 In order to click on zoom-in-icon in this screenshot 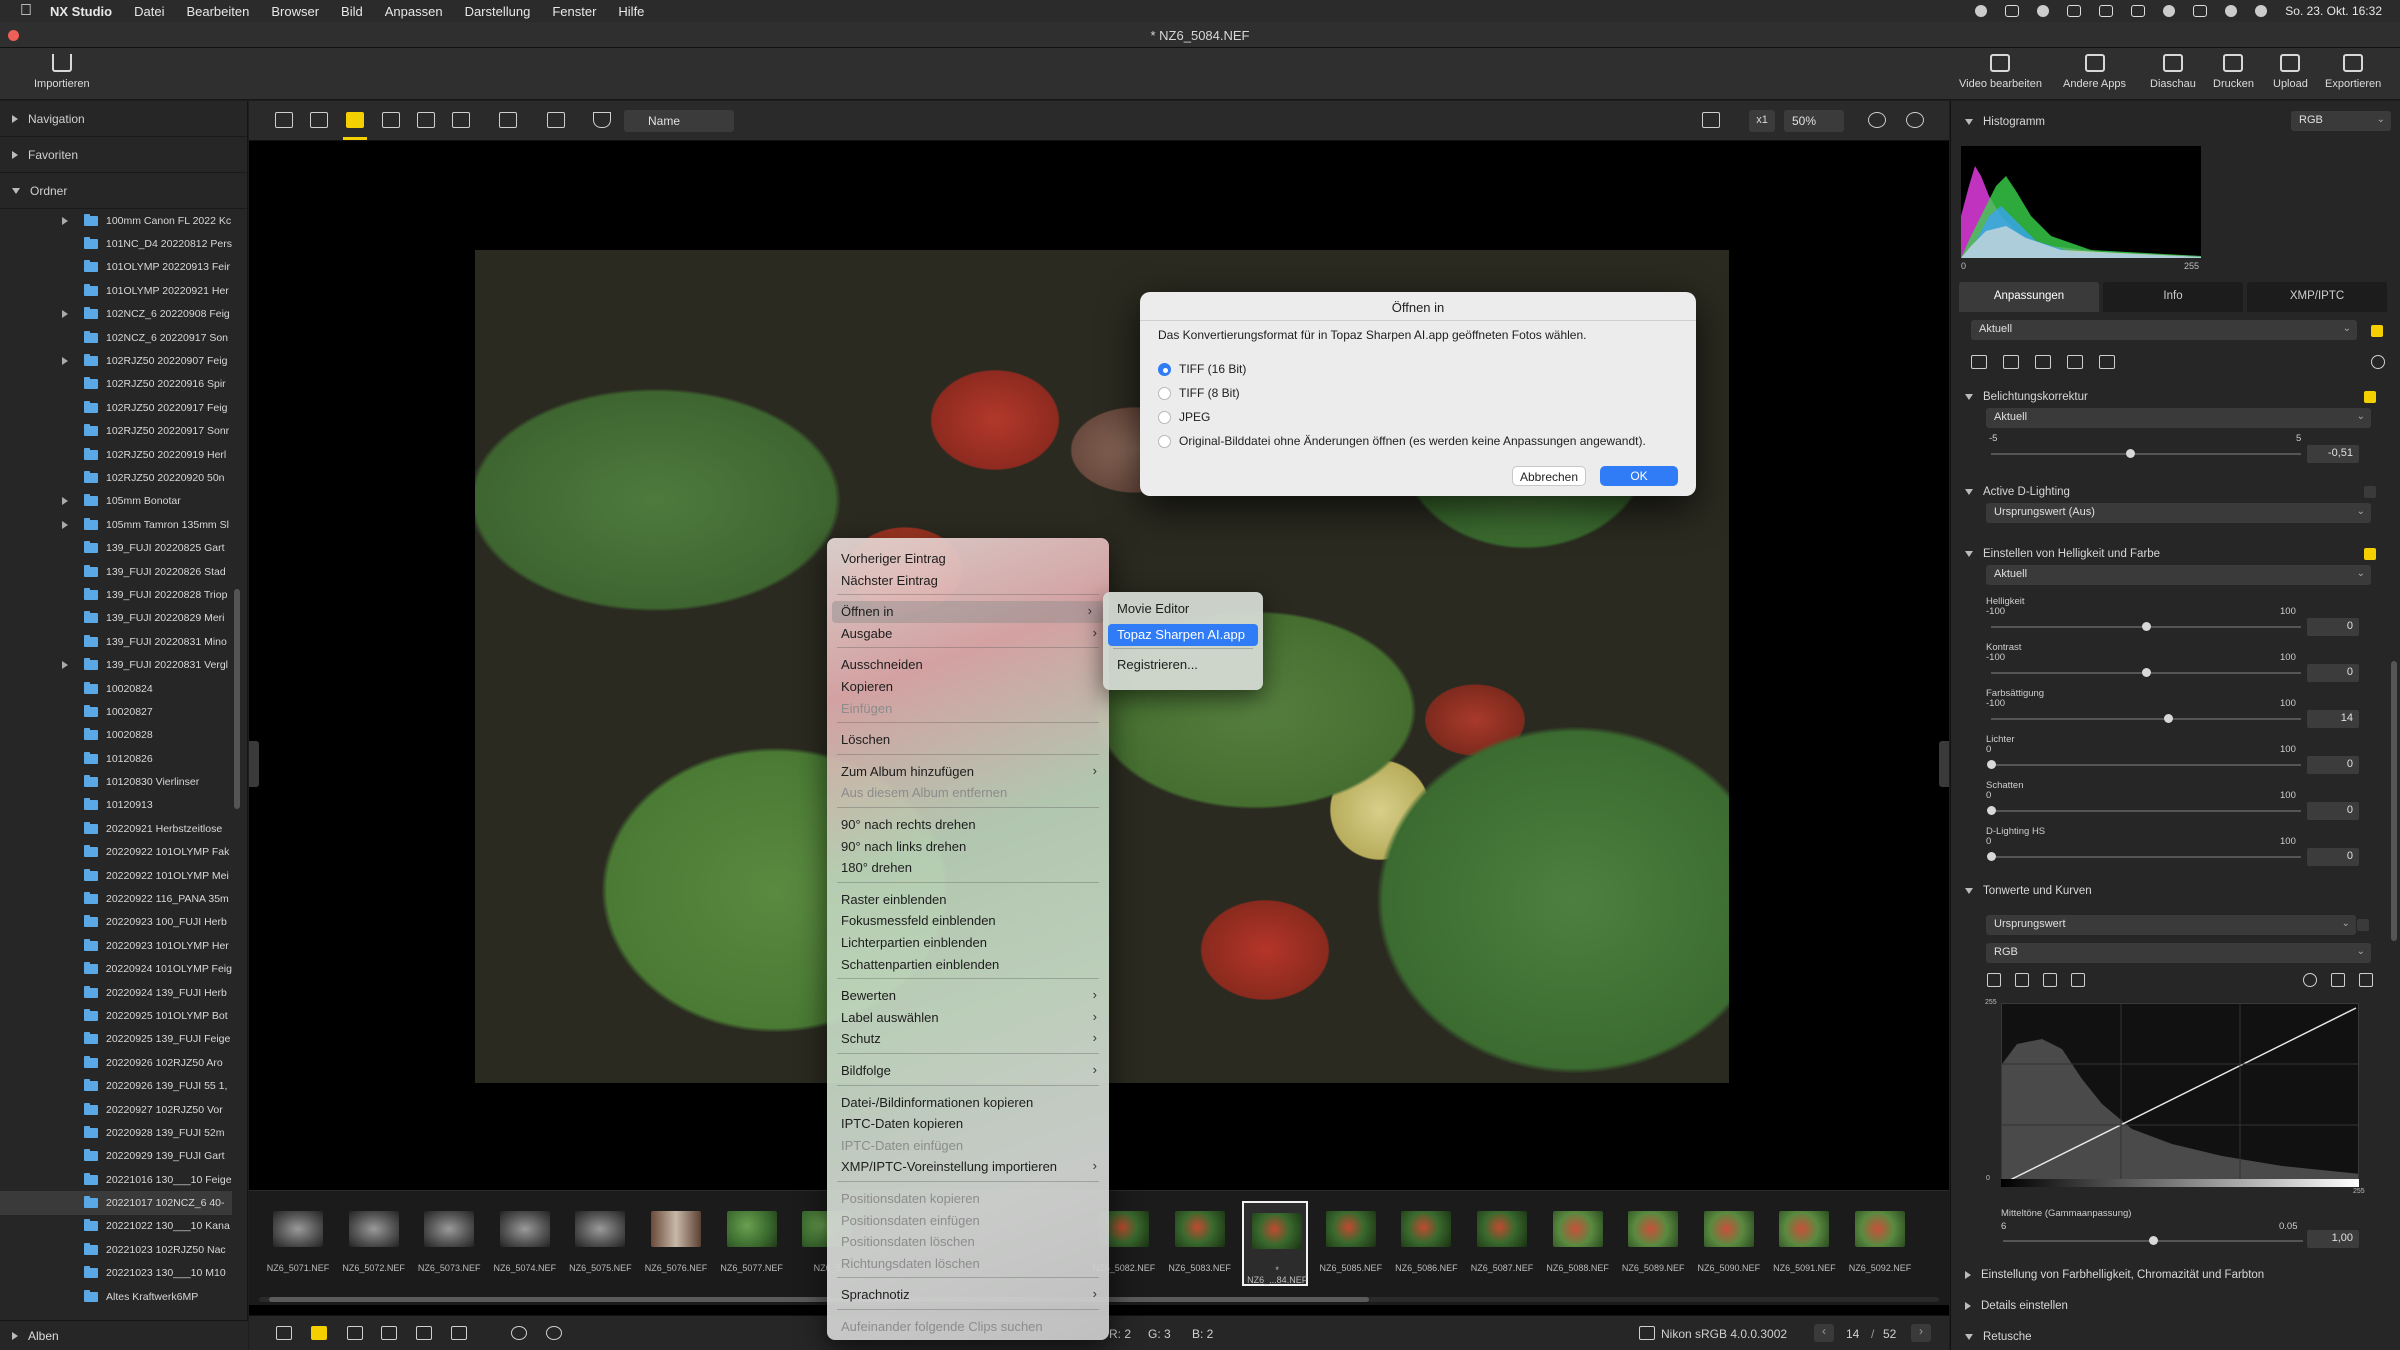, I will do `click(1915, 120)`.